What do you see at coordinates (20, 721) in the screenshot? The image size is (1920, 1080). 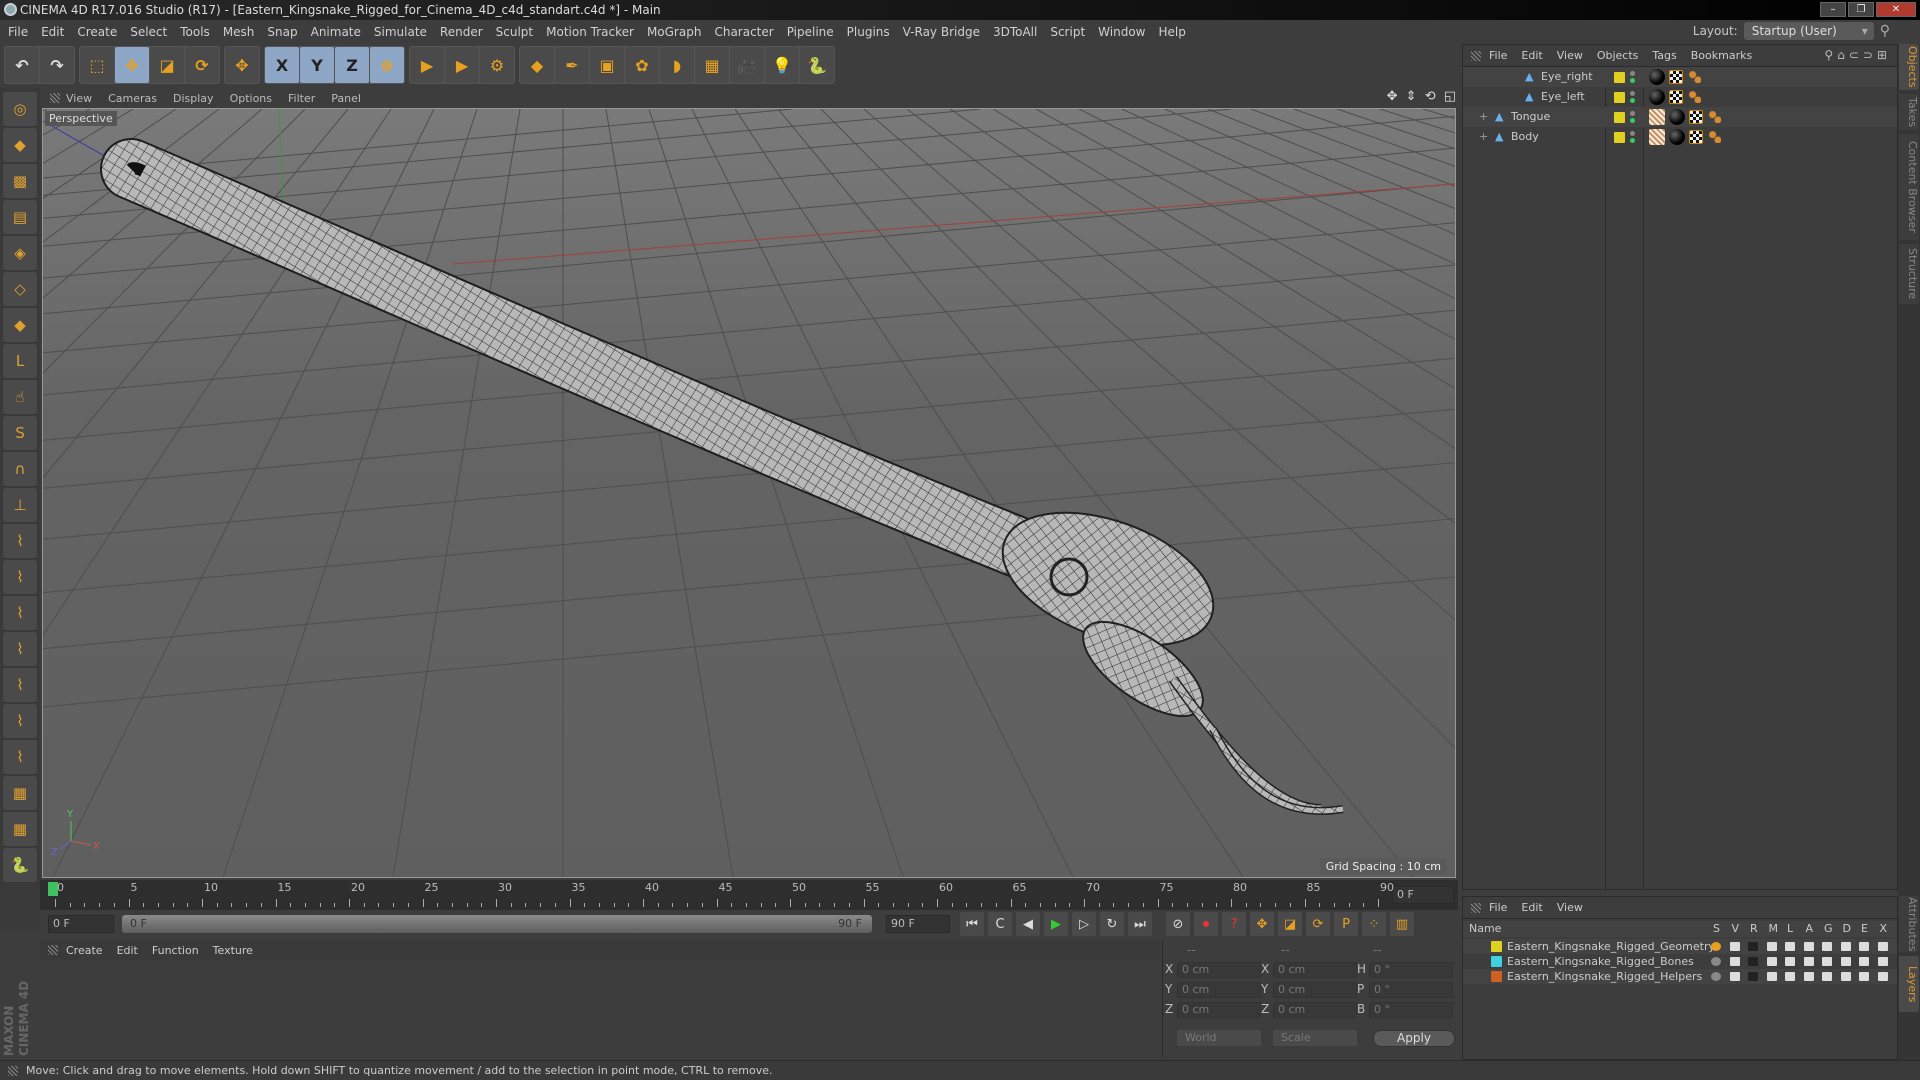 I see `sculpt-brush-6-button: ⌇` at bounding box center [20, 721].